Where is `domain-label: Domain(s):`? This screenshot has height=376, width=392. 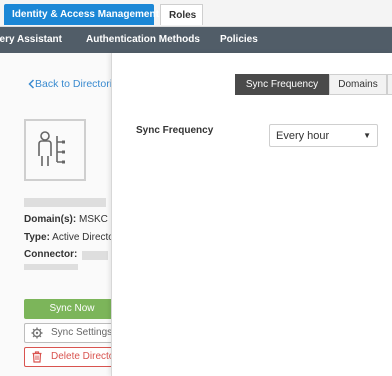
domain-label: Domain(s): is located at coordinates (50, 219).